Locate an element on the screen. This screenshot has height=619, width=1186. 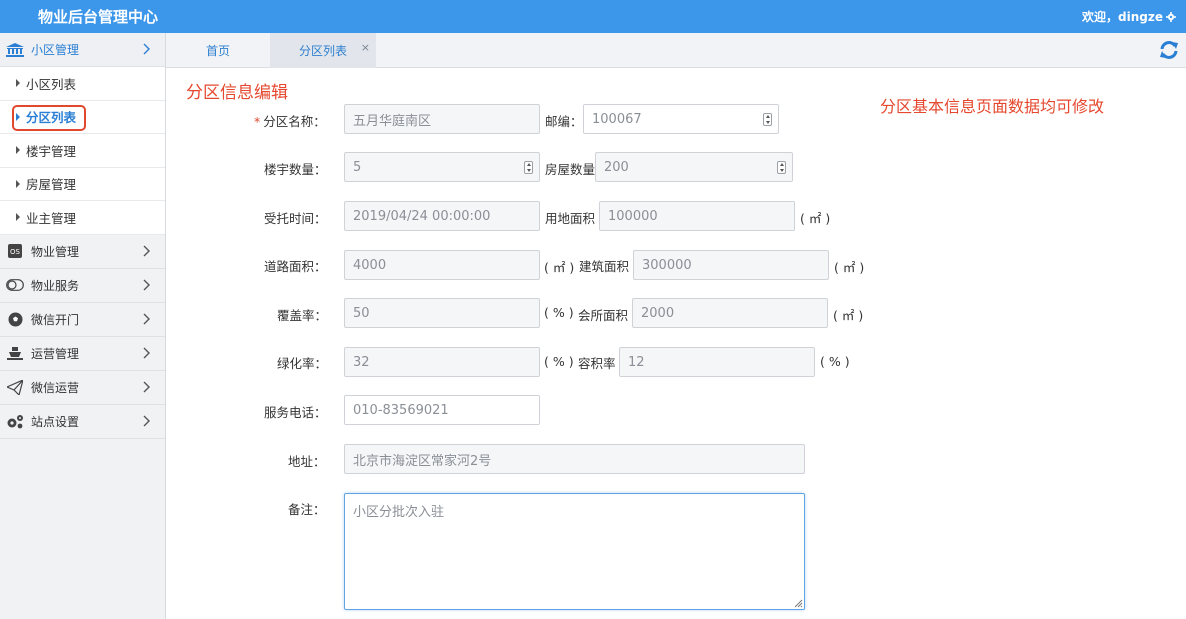
remark-textarea: 小区分批次入驻 is located at coordinates (574, 551).